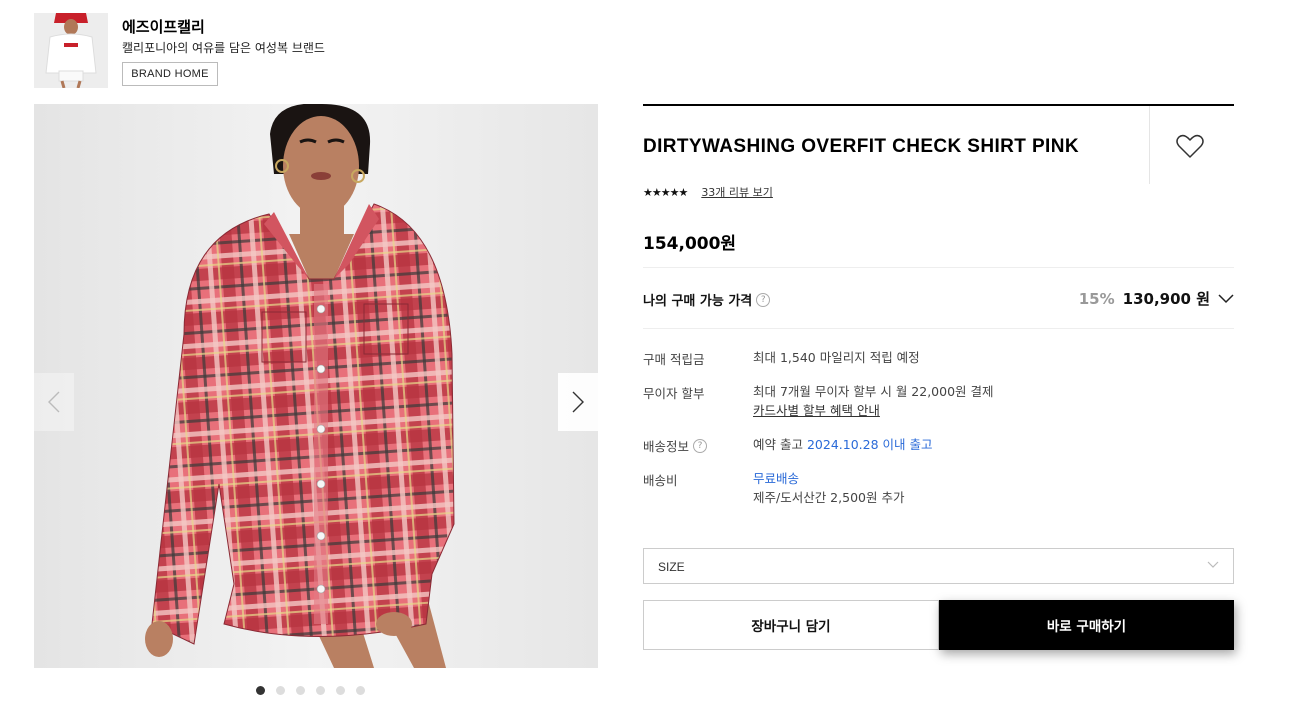 The image size is (1315, 725). What do you see at coordinates (223, 48) in the screenshot?
I see `brand-description: 캘리포니아의 여유를 담은 여성복 브랜드` at bounding box center [223, 48].